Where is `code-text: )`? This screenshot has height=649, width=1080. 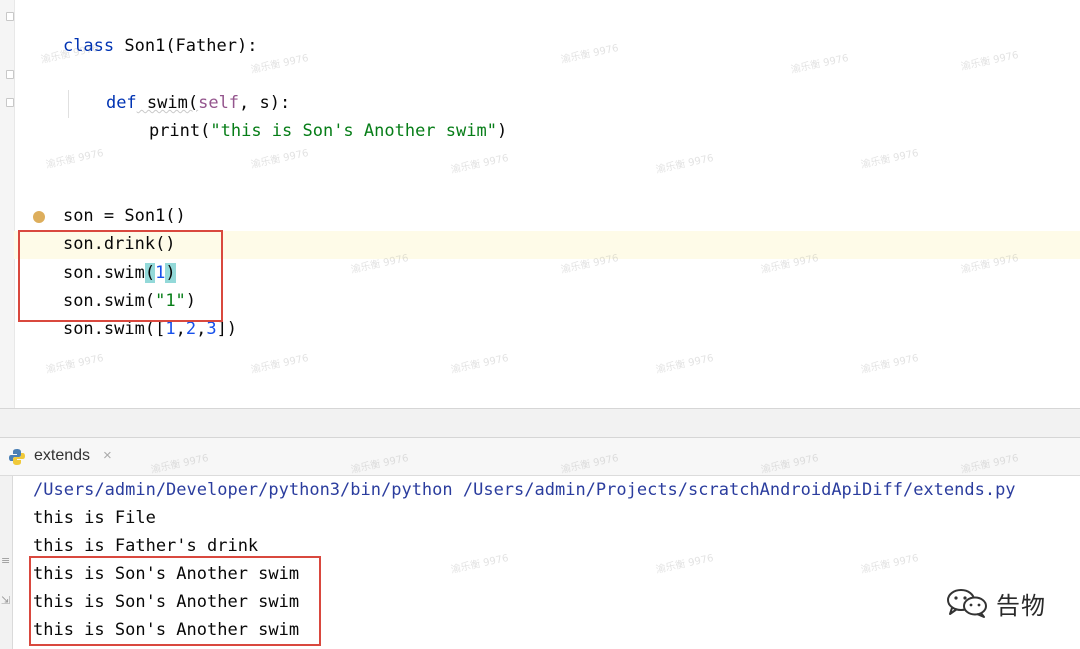 code-text: ) is located at coordinates (502, 131).